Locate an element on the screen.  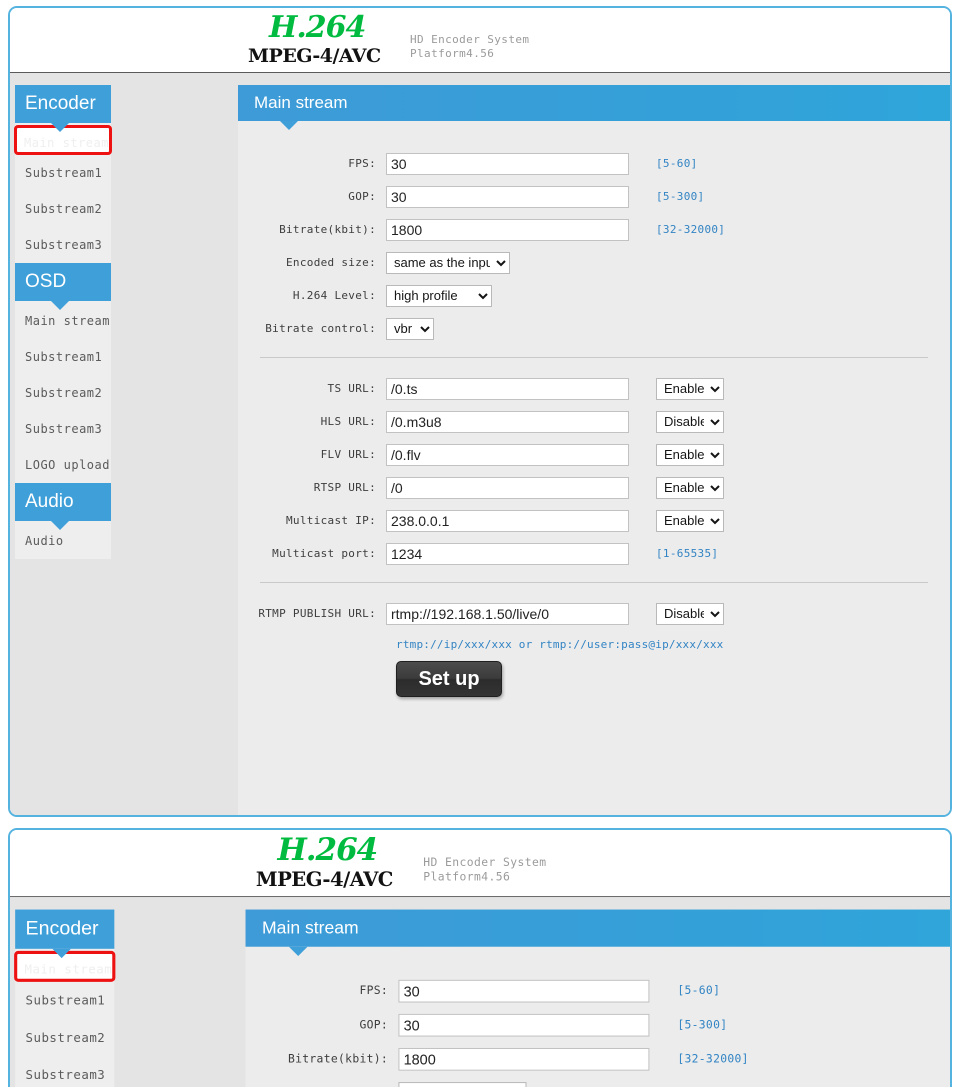
sidebar-group-osd-title: OSD is located at coordinates (46, 281).